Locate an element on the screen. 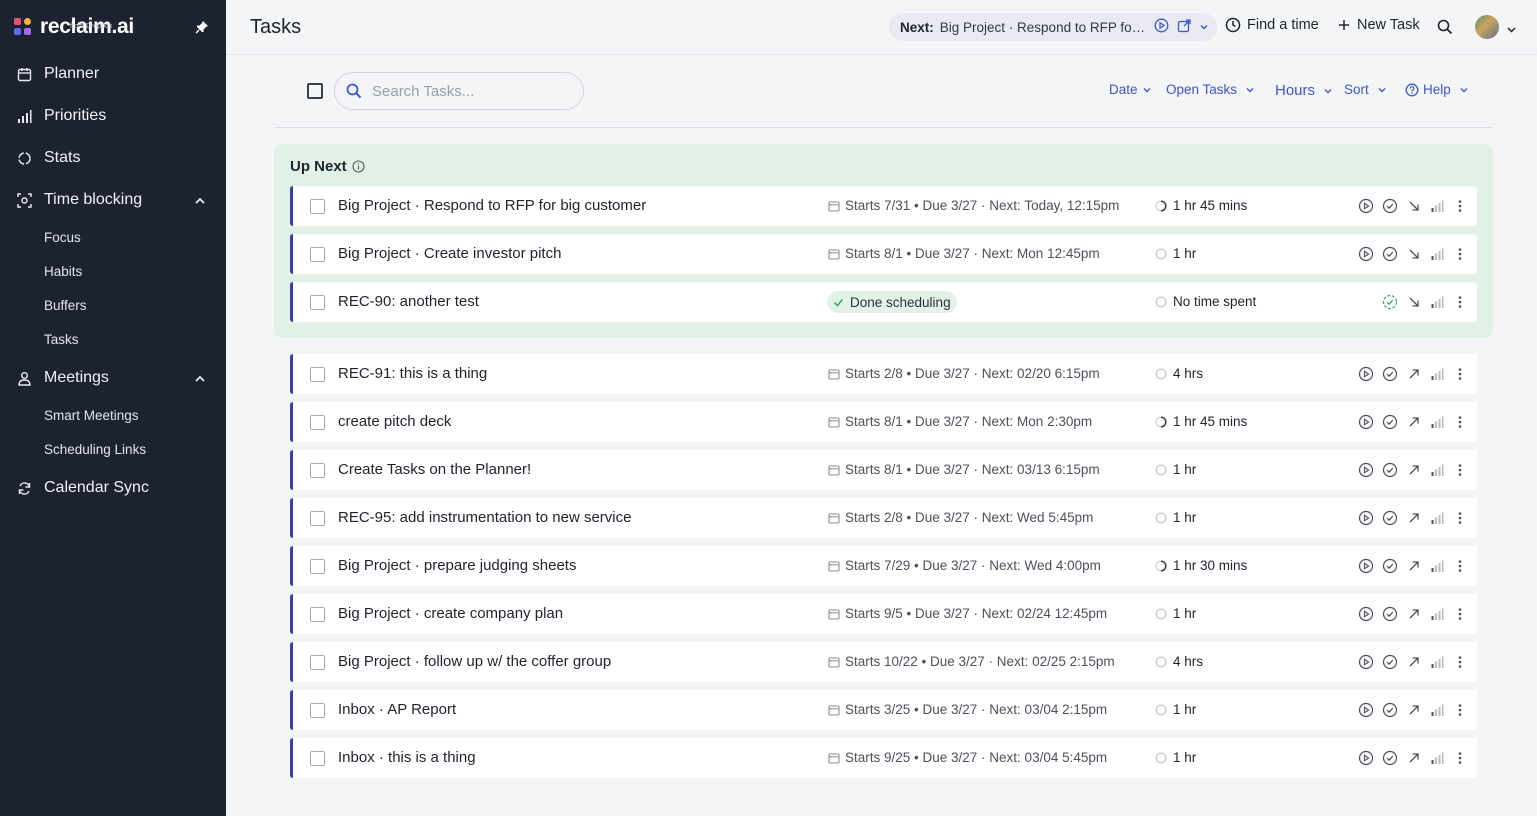 This screenshot has width=1537, height=816. open-external-icon is located at coordinates (1184, 27).